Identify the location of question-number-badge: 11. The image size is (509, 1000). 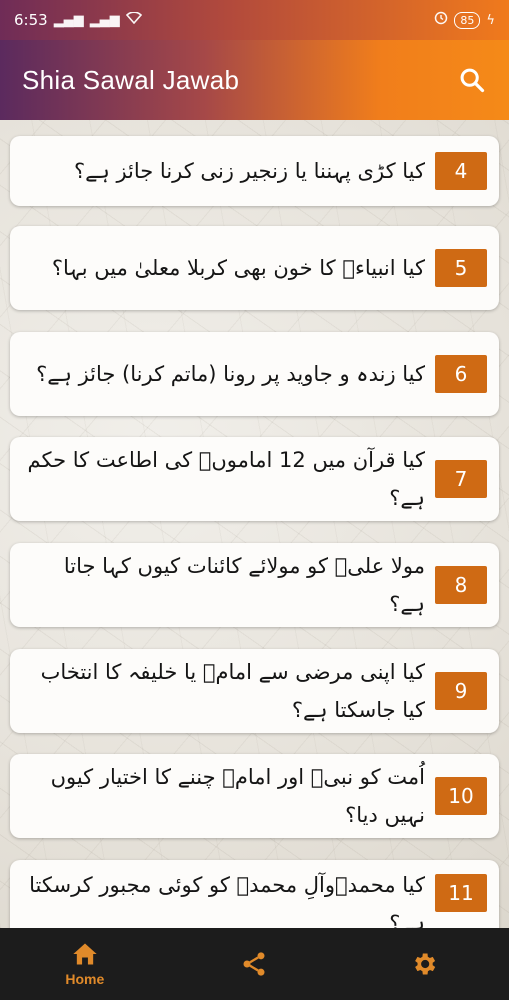
(461, 893).